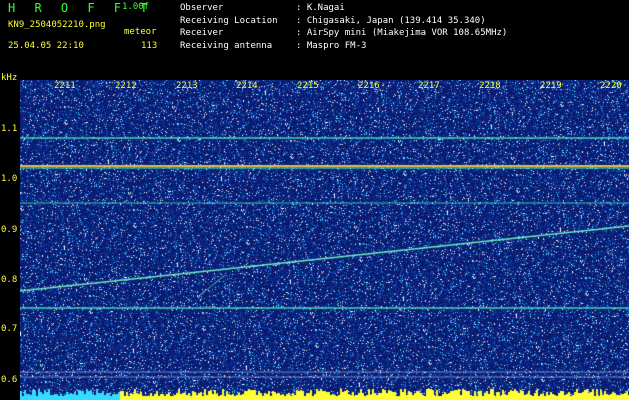 This screenshot has width=629, height=400. Describe the element at coordinates (9, 179) in the screenshot. I see `y-tick-label: 1.0` at that location.